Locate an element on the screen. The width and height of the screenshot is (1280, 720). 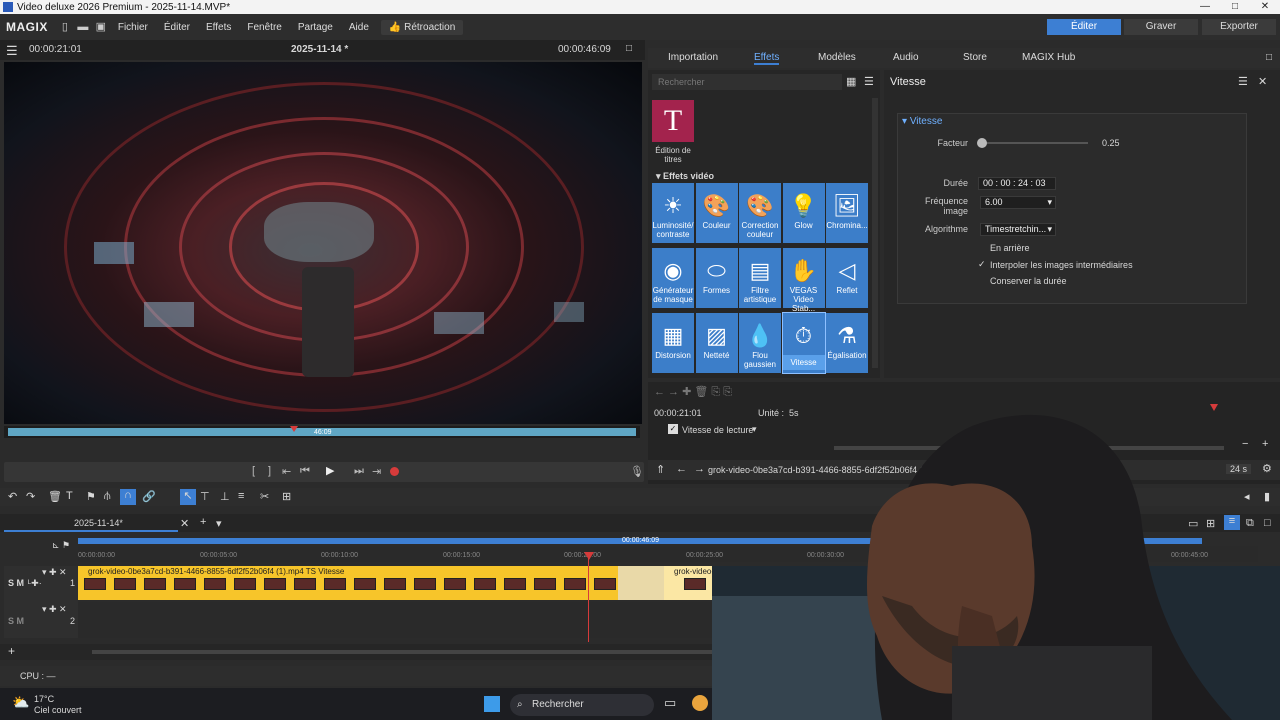
open-folder-icon: ▬ is located at coordinates (83, 27).